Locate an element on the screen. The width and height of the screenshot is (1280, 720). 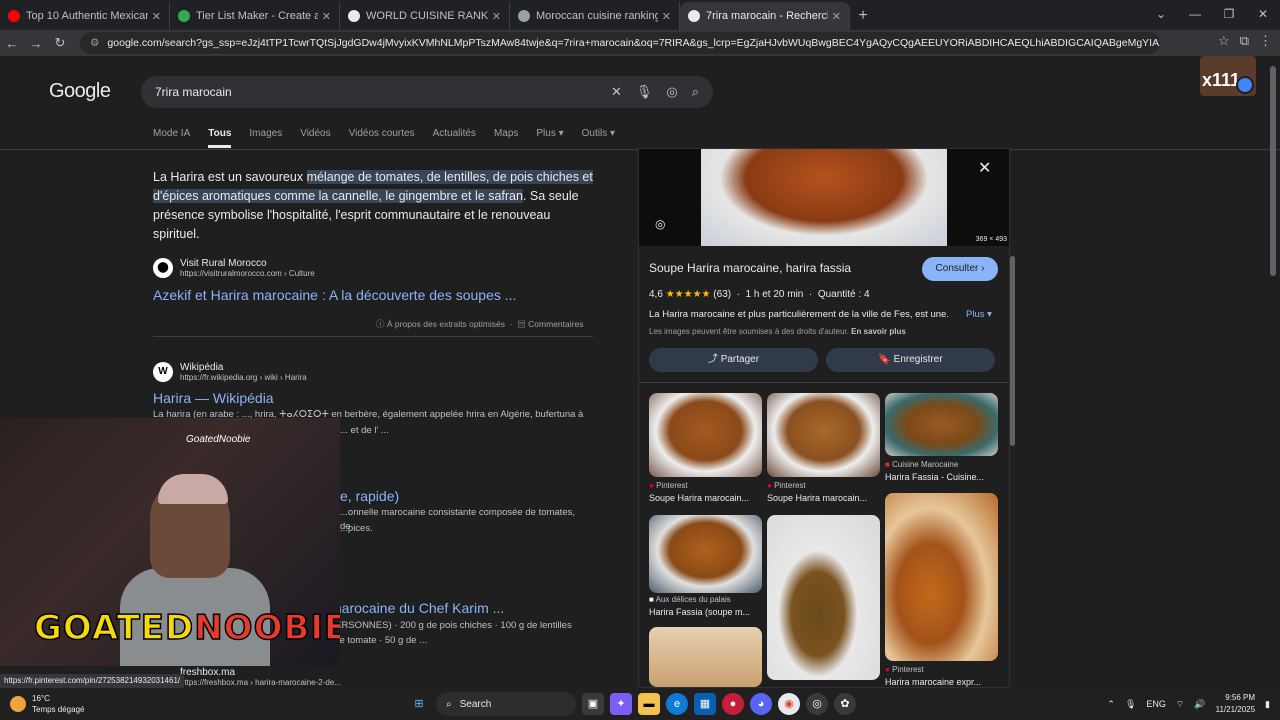
result-title-link: Harira — Wikipédia is located at coordinates (213, 398).